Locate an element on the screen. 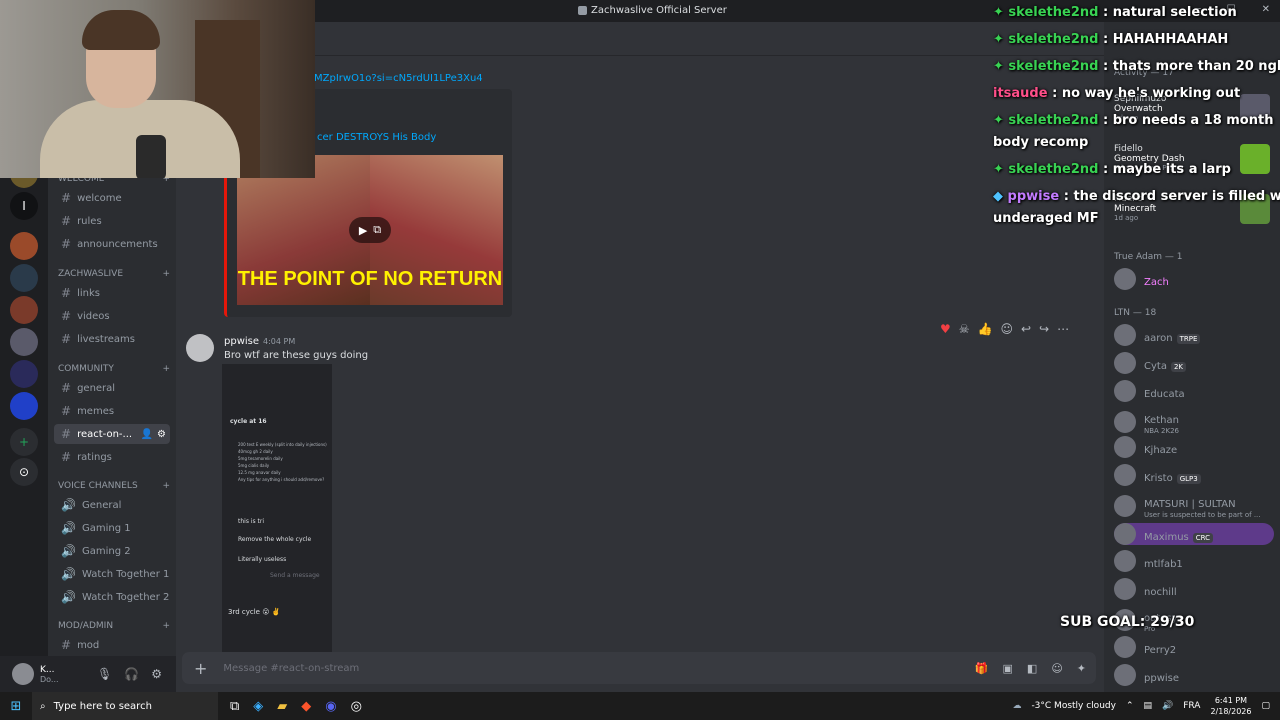  channel-item: # rules is located at coordinates (112, 221).